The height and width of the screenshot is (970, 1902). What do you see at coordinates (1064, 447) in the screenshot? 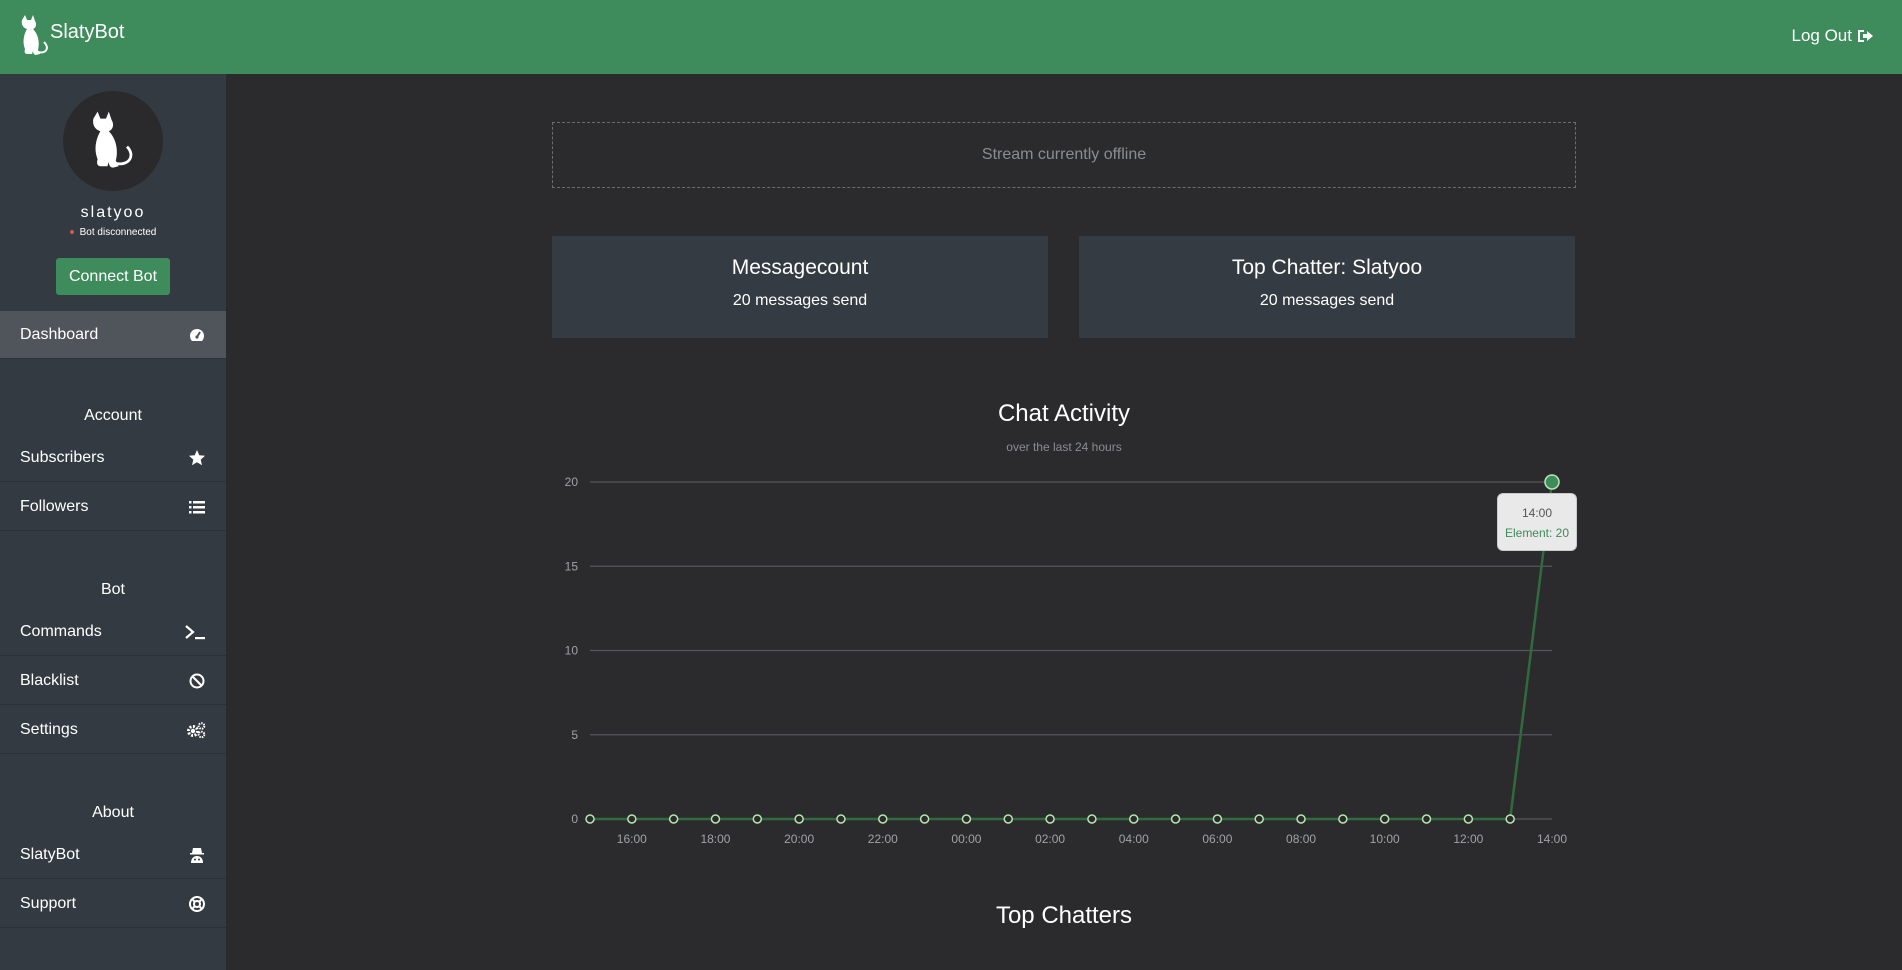
I see `chart-subtitle: over the last 24 hours` at bounding box center [1064, 447].